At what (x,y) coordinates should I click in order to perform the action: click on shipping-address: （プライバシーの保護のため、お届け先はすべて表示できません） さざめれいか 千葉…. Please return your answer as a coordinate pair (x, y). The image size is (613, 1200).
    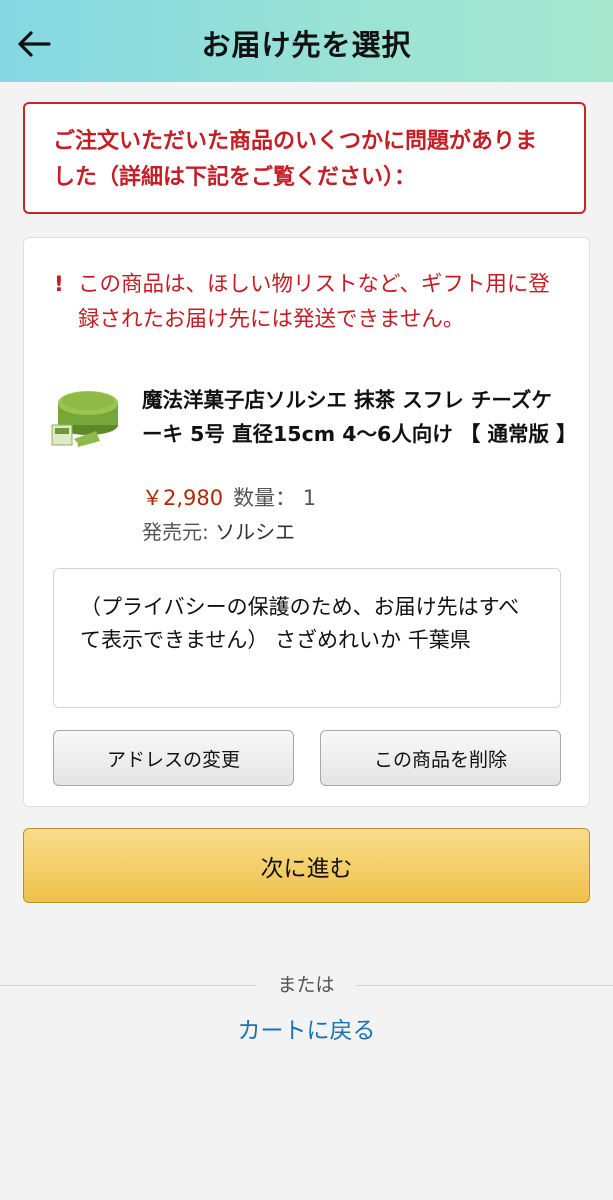
    Looking at the image, I should click on (300, 623).